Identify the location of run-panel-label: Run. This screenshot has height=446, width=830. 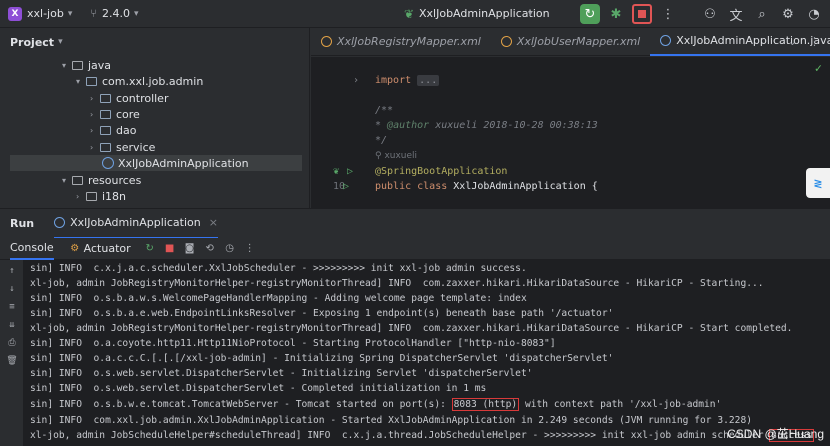
(22, 223).